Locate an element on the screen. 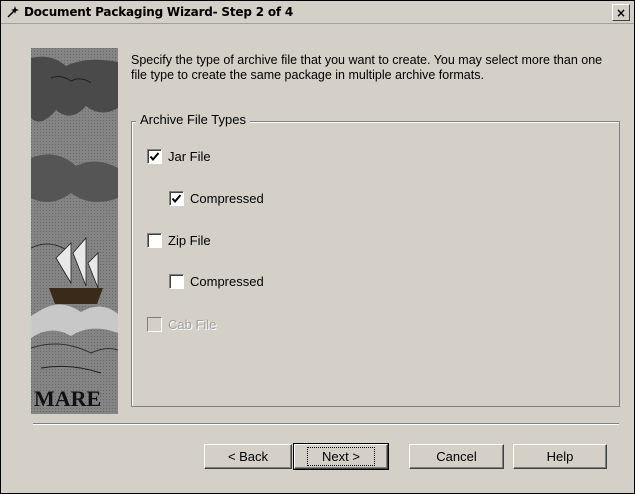  cab-file-checkbox is located at coordinates (154, 324).